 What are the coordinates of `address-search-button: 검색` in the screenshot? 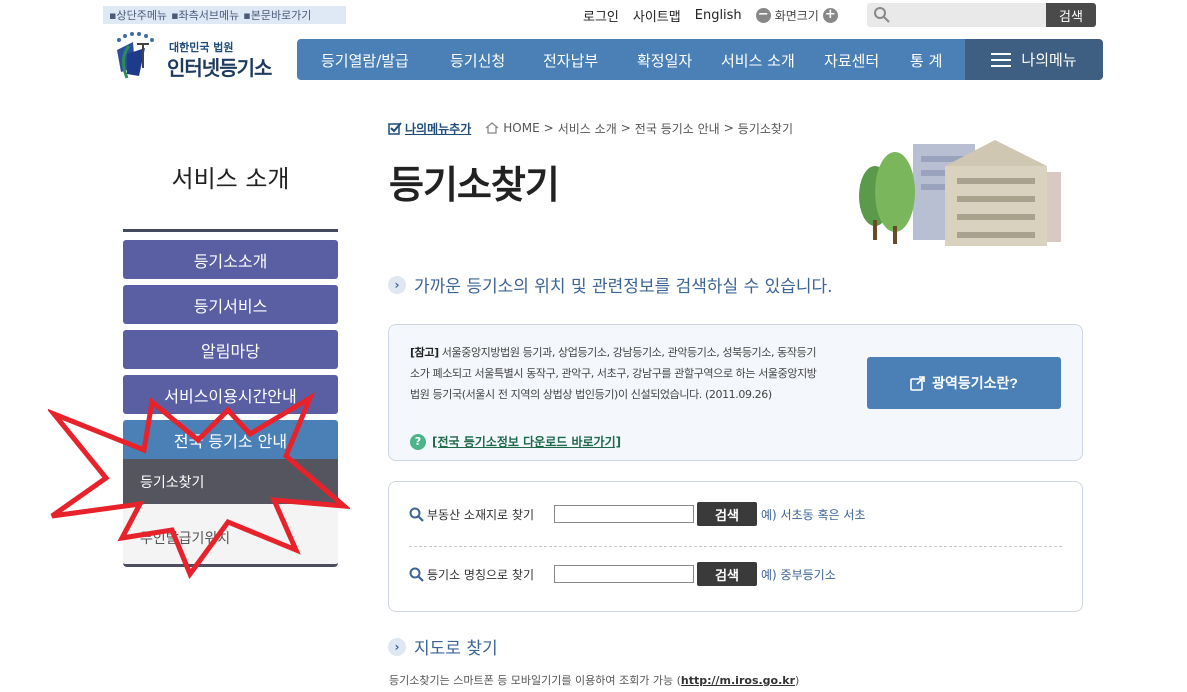 It's located at (727, 514).